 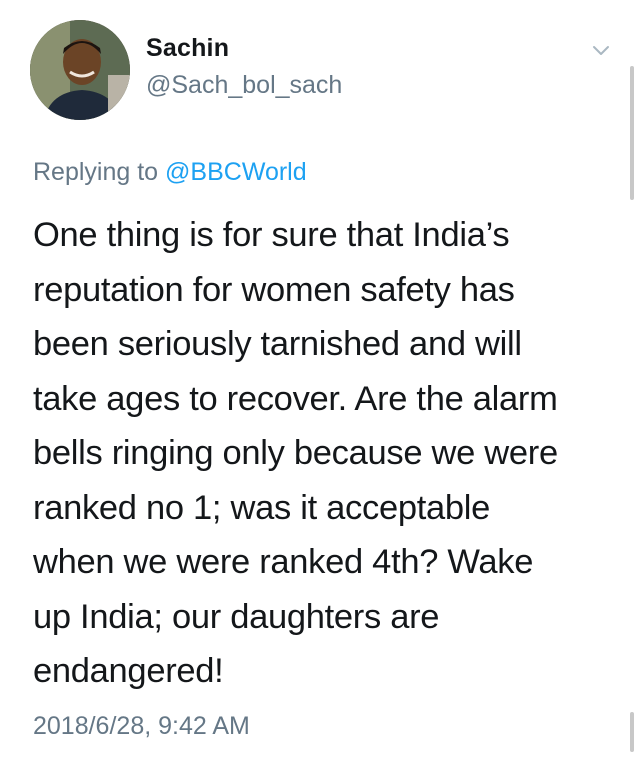 I want to click on avatar-photo-icon, so click(x=80, y=70).